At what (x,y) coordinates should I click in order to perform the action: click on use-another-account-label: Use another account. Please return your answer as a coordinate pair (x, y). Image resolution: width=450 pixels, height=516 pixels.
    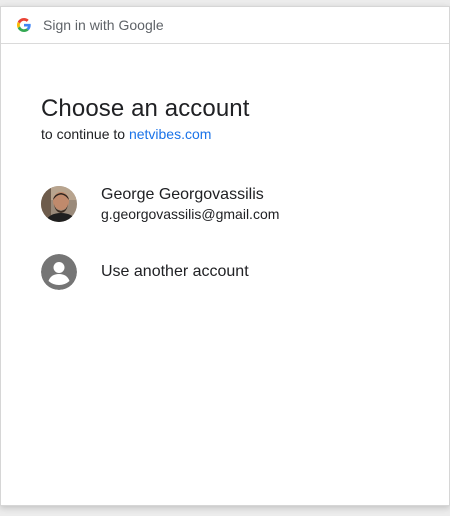
    Looking at the image, I should click on (175, 271).